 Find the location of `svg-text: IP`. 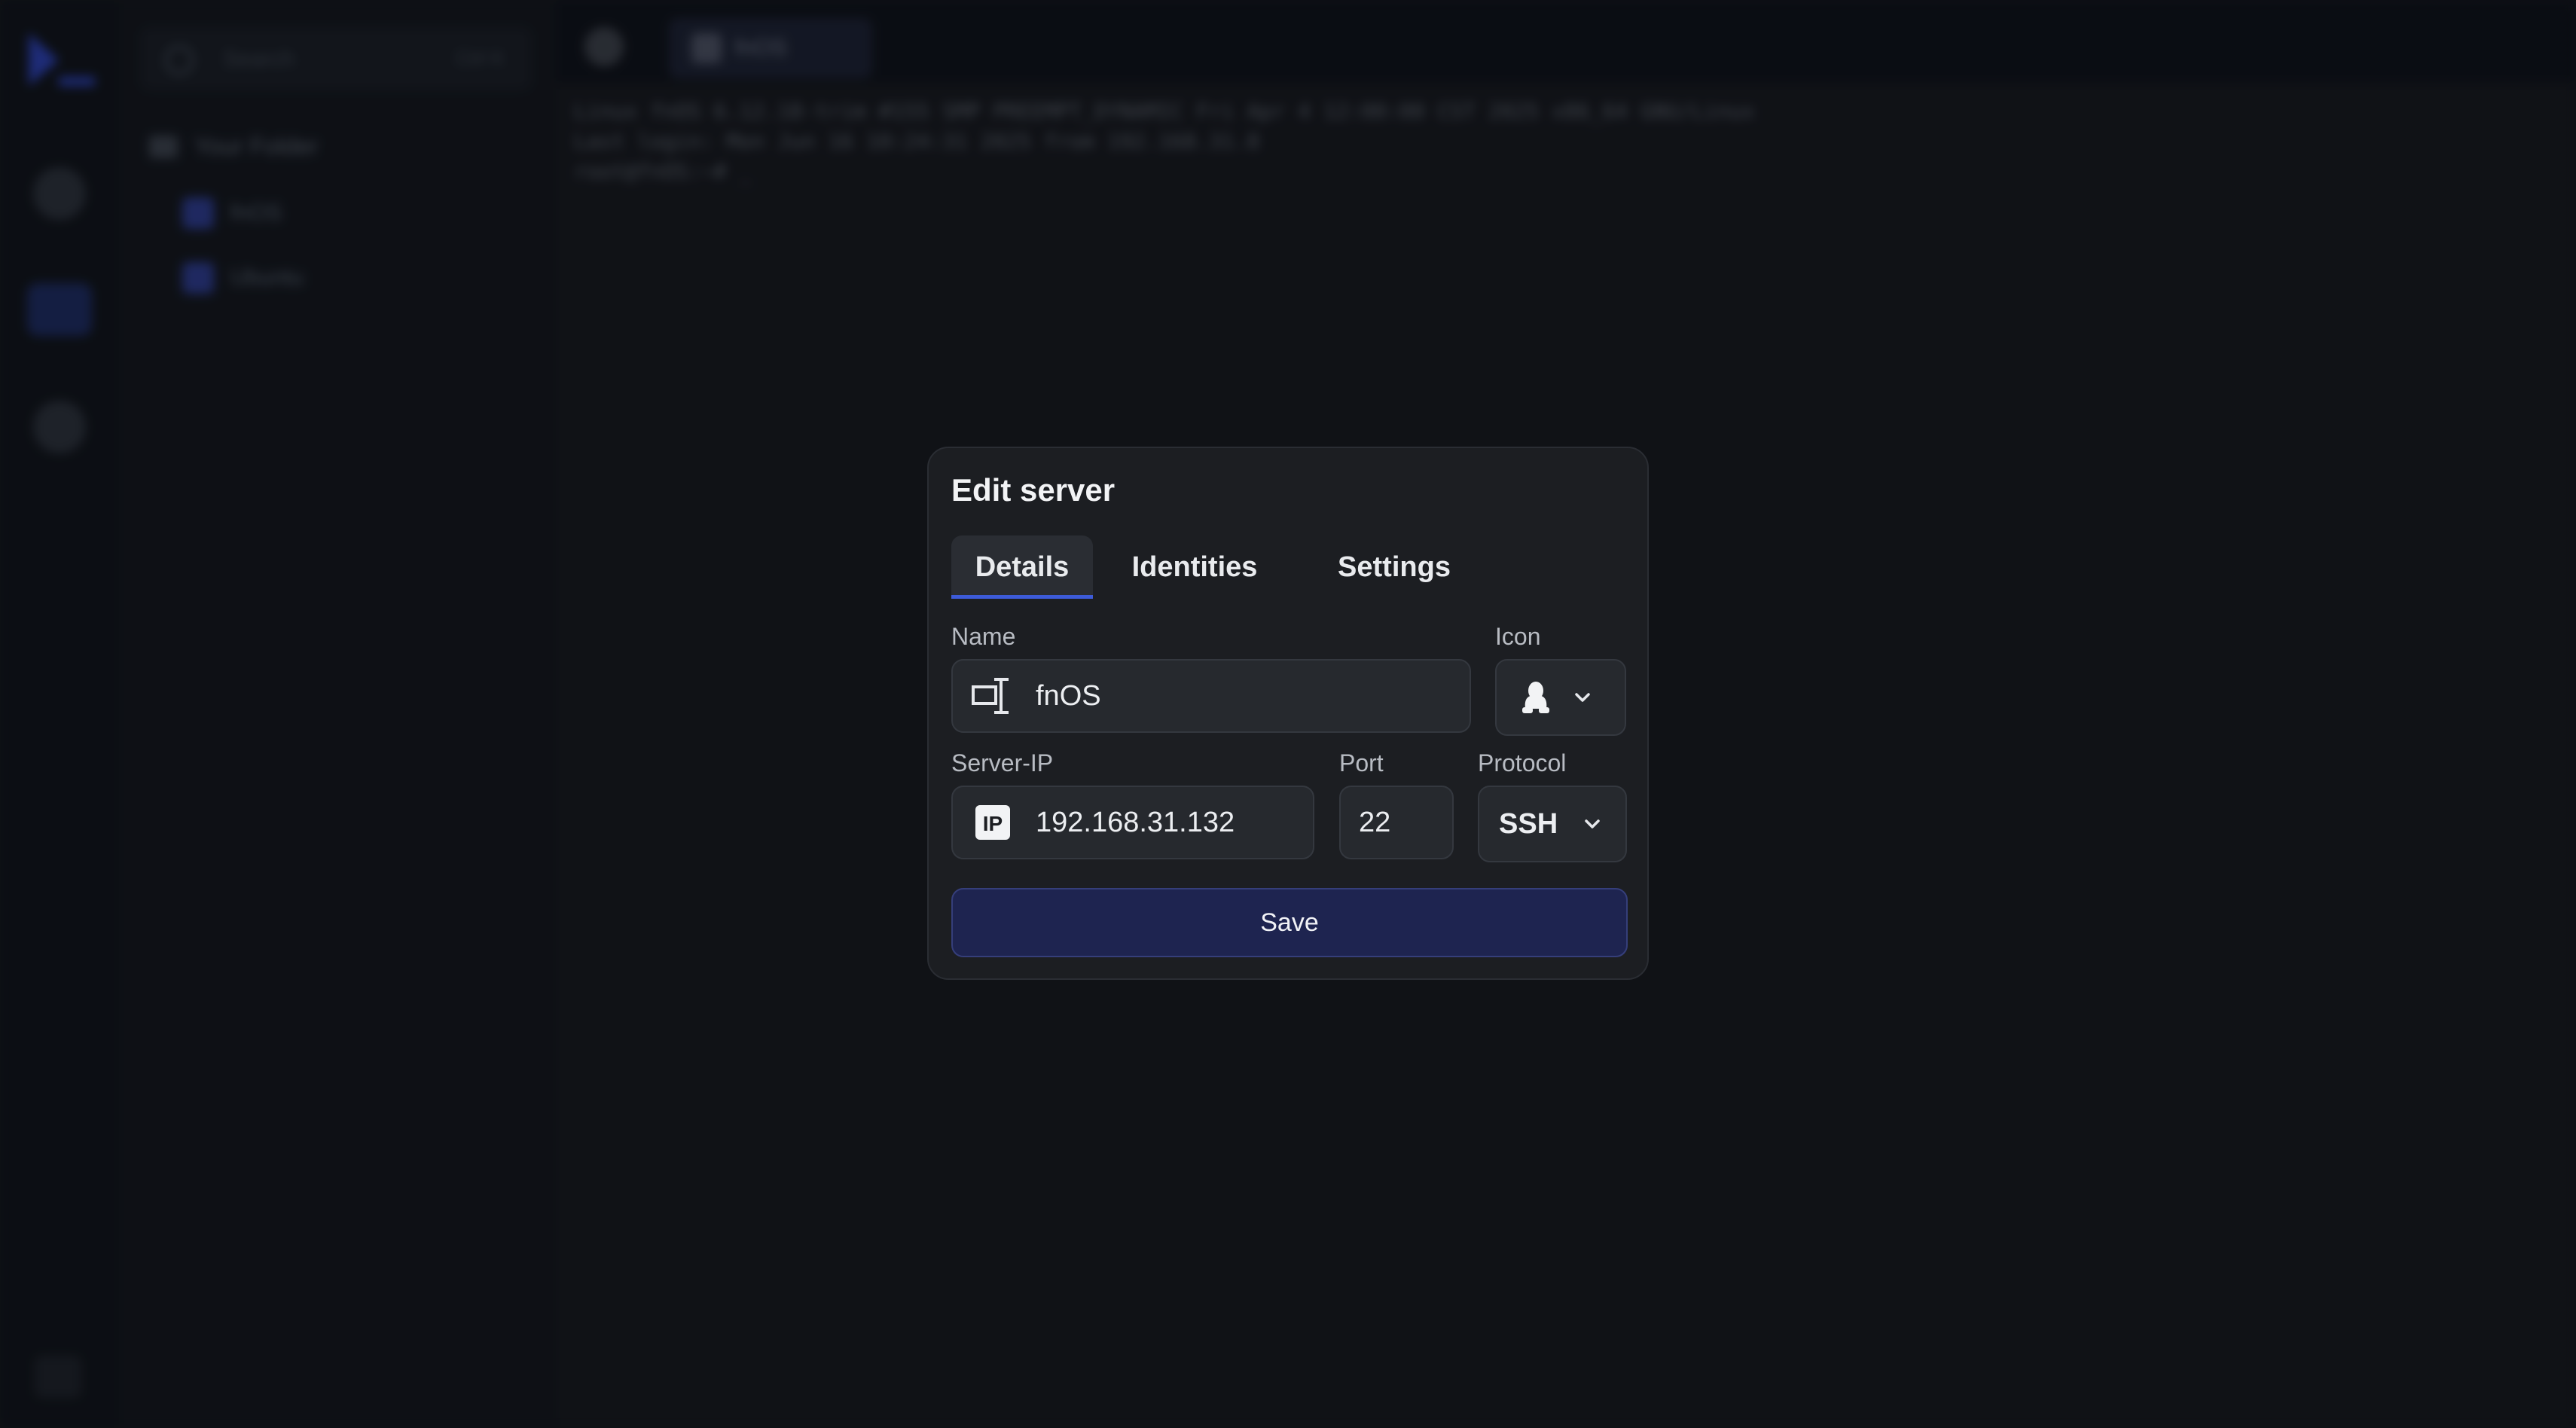

svg-text: IP is located at coordinates (993, 823).